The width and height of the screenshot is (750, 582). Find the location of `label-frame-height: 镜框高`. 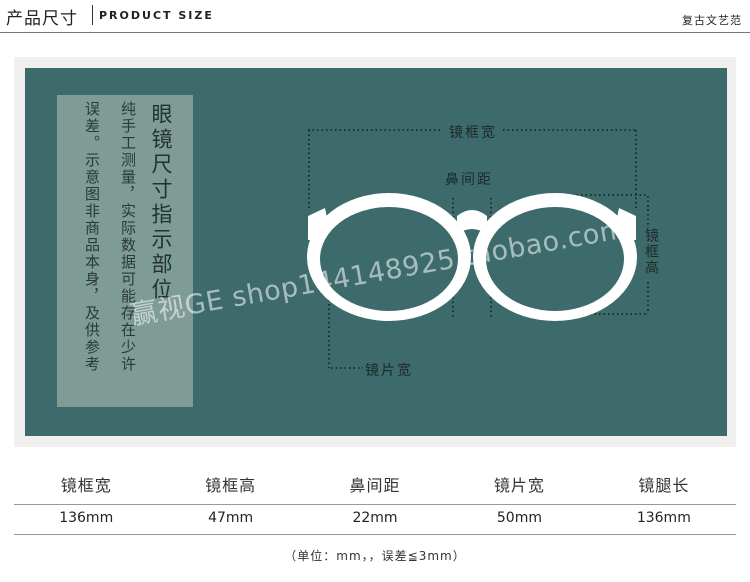

label-frame-height: 镜框高 is located at coordinates (651, 252).